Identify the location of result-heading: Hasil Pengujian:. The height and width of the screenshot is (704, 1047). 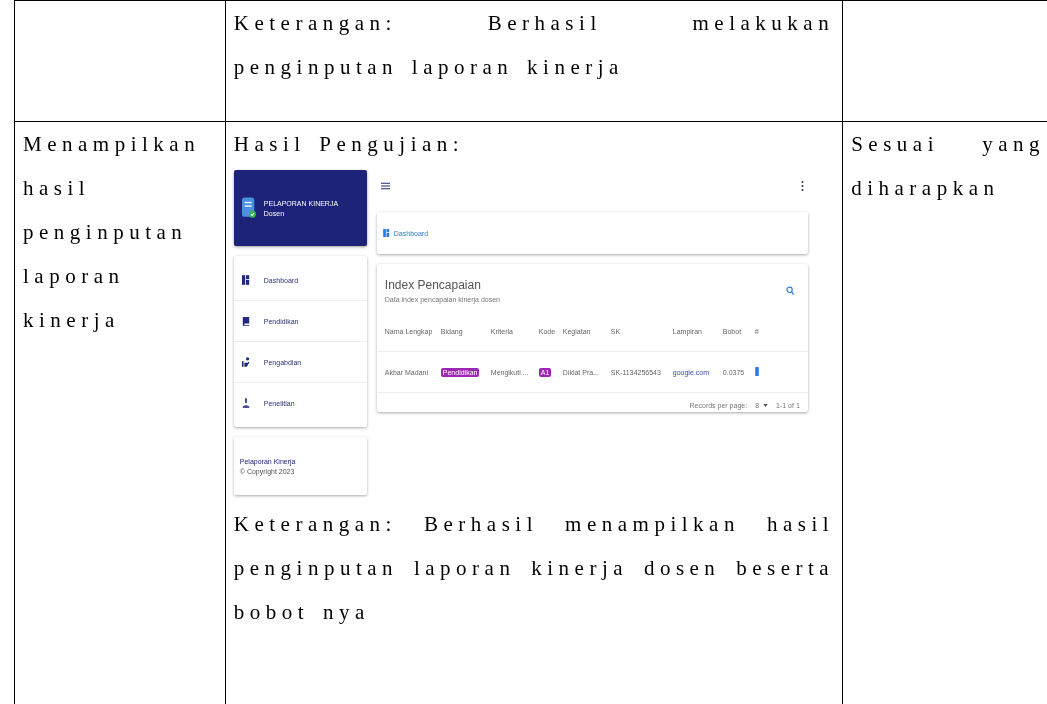
(349, 144).